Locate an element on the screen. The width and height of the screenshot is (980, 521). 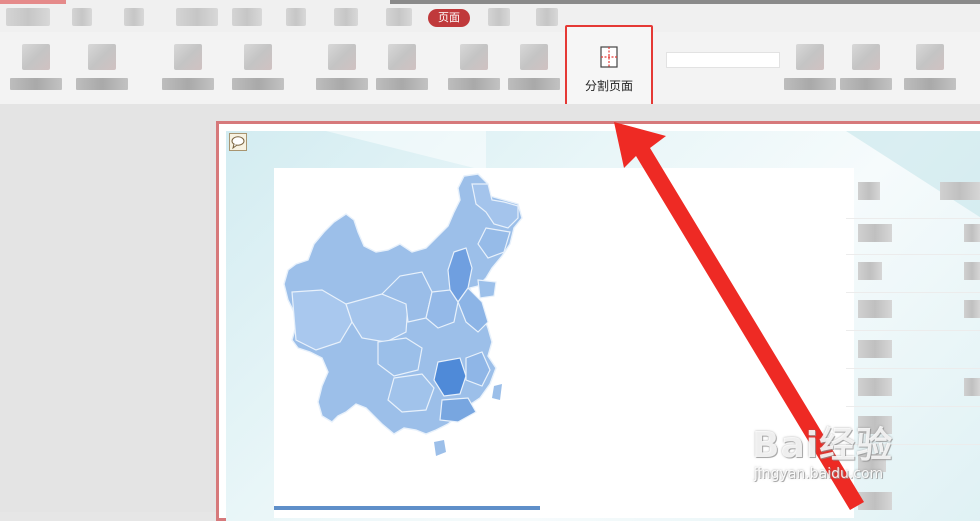
ribbon-input is located at coordinates (723, 60).